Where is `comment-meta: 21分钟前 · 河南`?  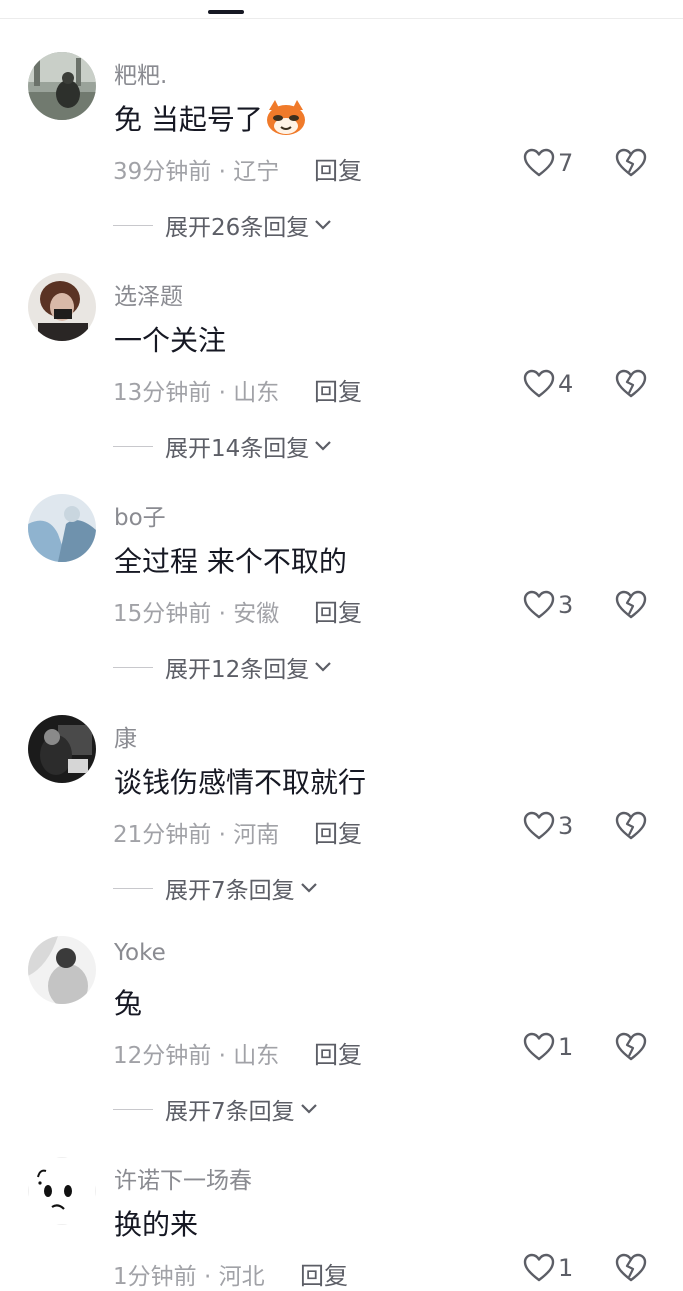
comment-meta: 21分钟前 · 河南 is located at coordinates (196, 832).